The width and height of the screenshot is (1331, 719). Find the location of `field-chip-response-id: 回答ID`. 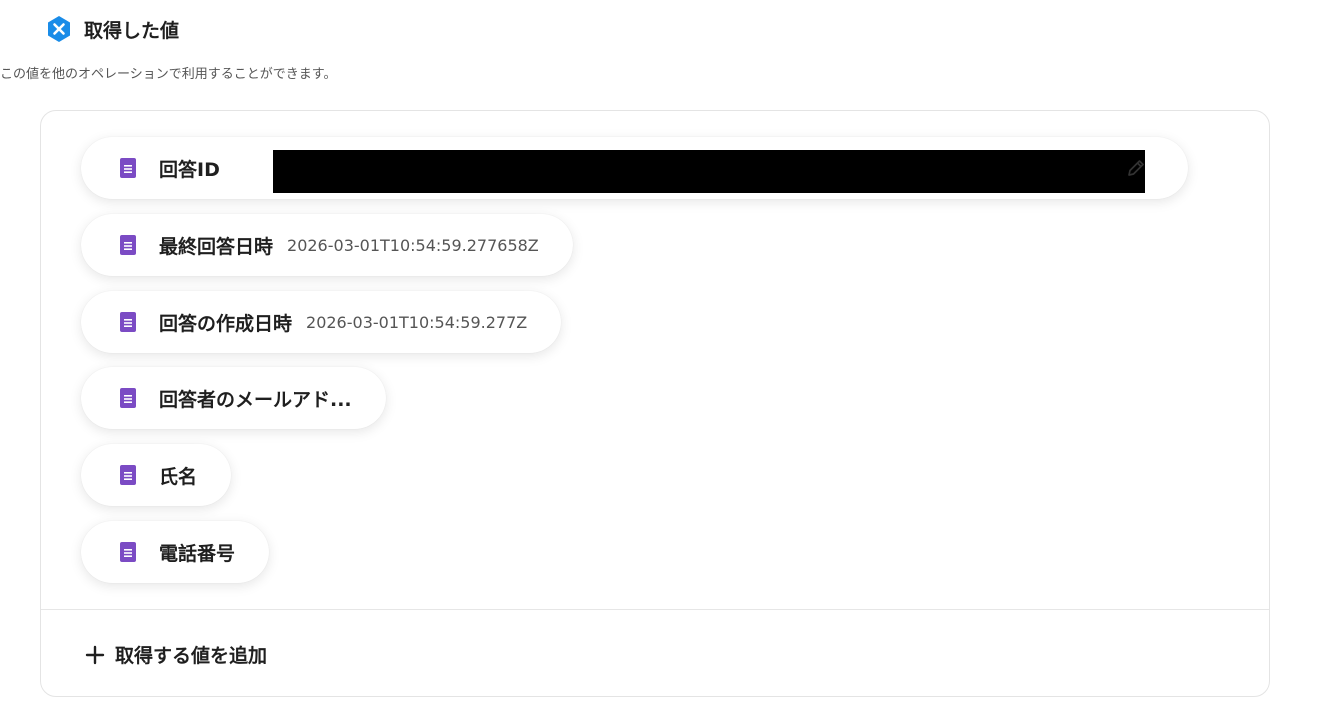

field-chip-response-id: 回答ID is located at coordinates (634, 168).